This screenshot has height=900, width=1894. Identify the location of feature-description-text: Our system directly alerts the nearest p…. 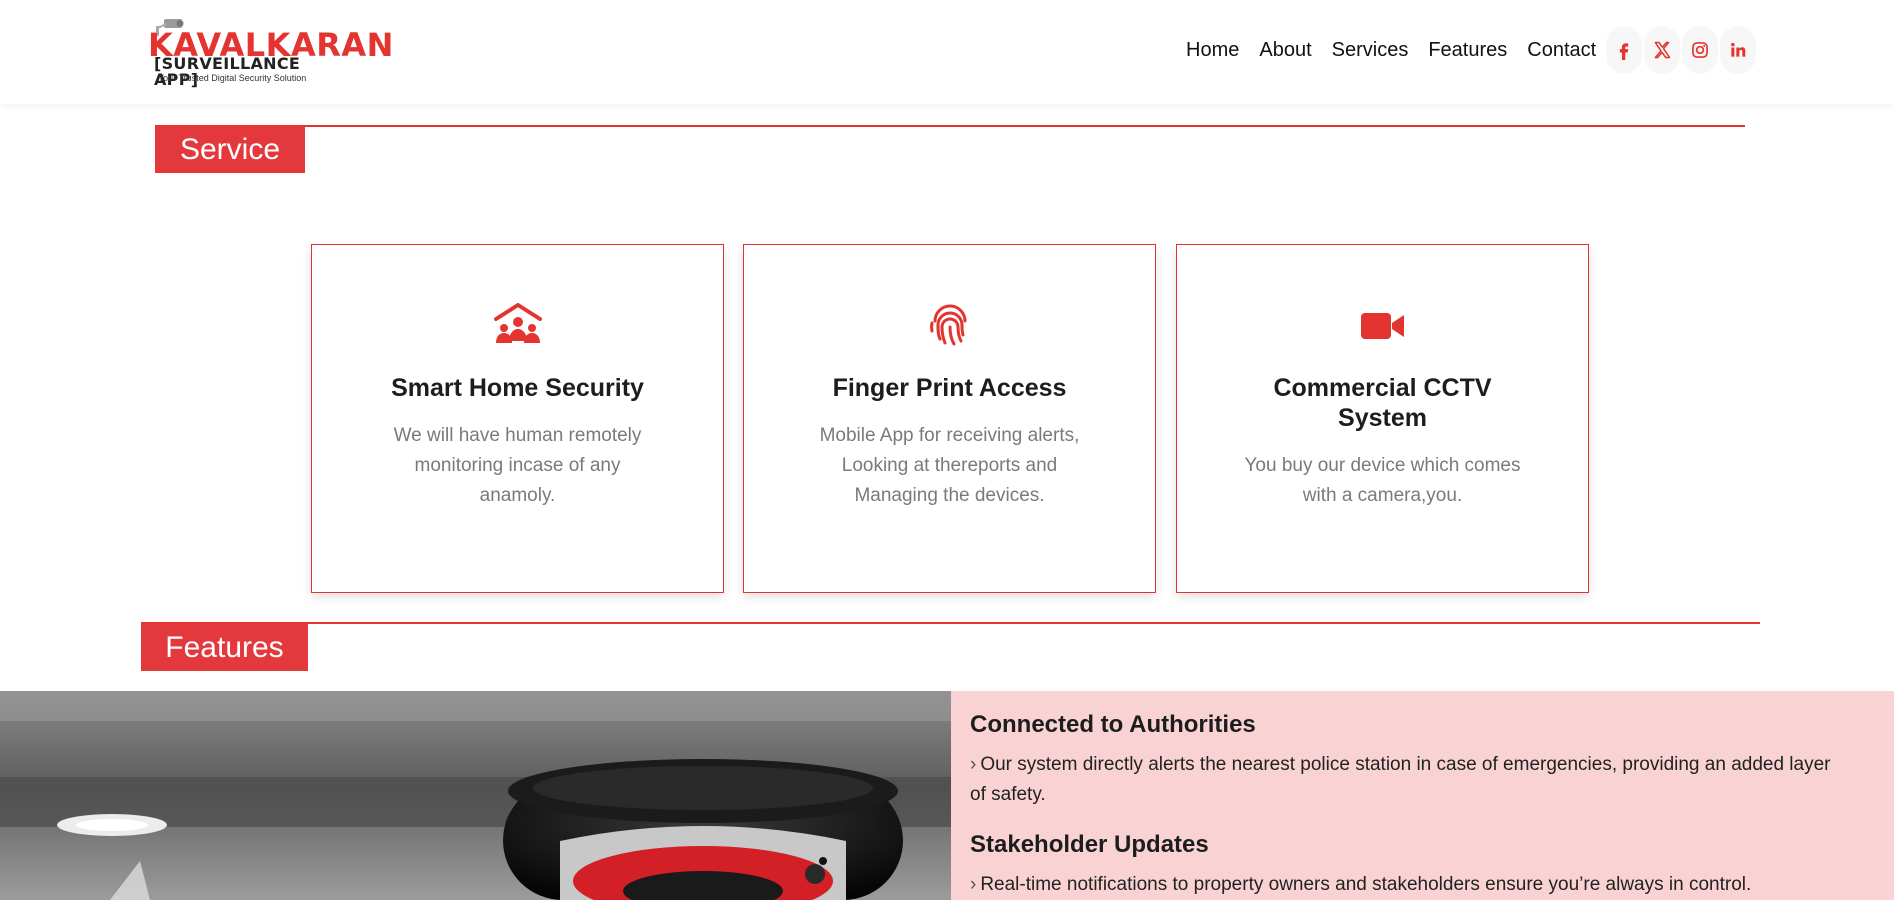
(1400, 779).